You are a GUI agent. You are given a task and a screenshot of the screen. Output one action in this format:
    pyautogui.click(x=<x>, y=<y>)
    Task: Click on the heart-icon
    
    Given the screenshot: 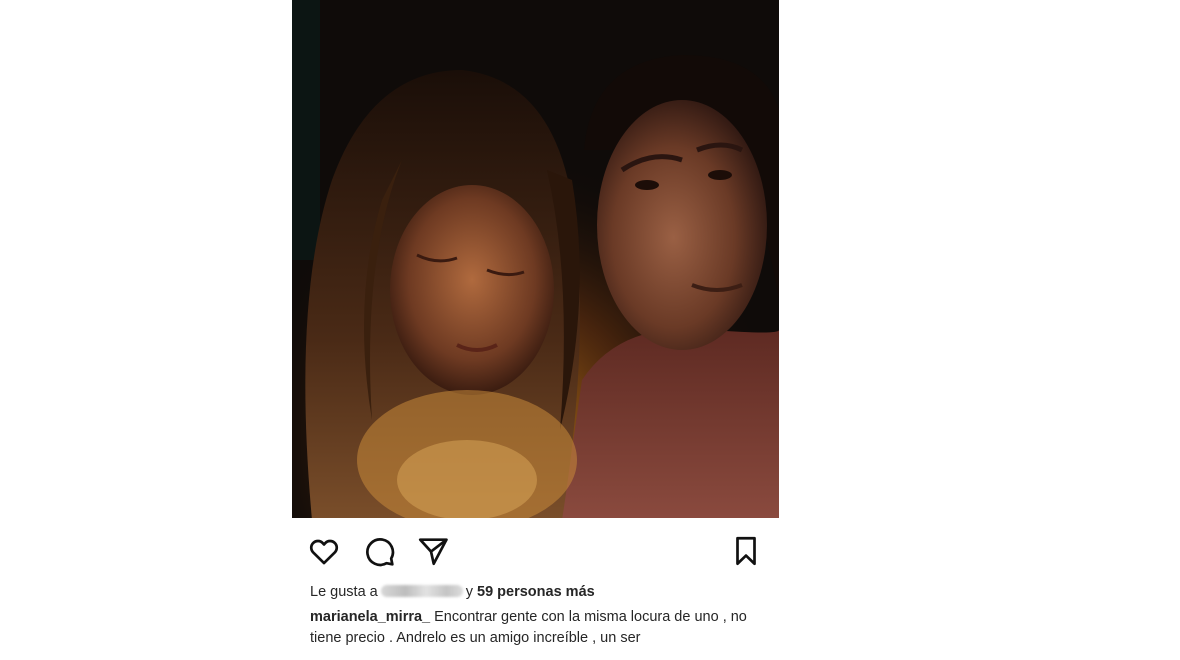 What is the action you would take?
    pyautogui.click(x=324, y=551)
    